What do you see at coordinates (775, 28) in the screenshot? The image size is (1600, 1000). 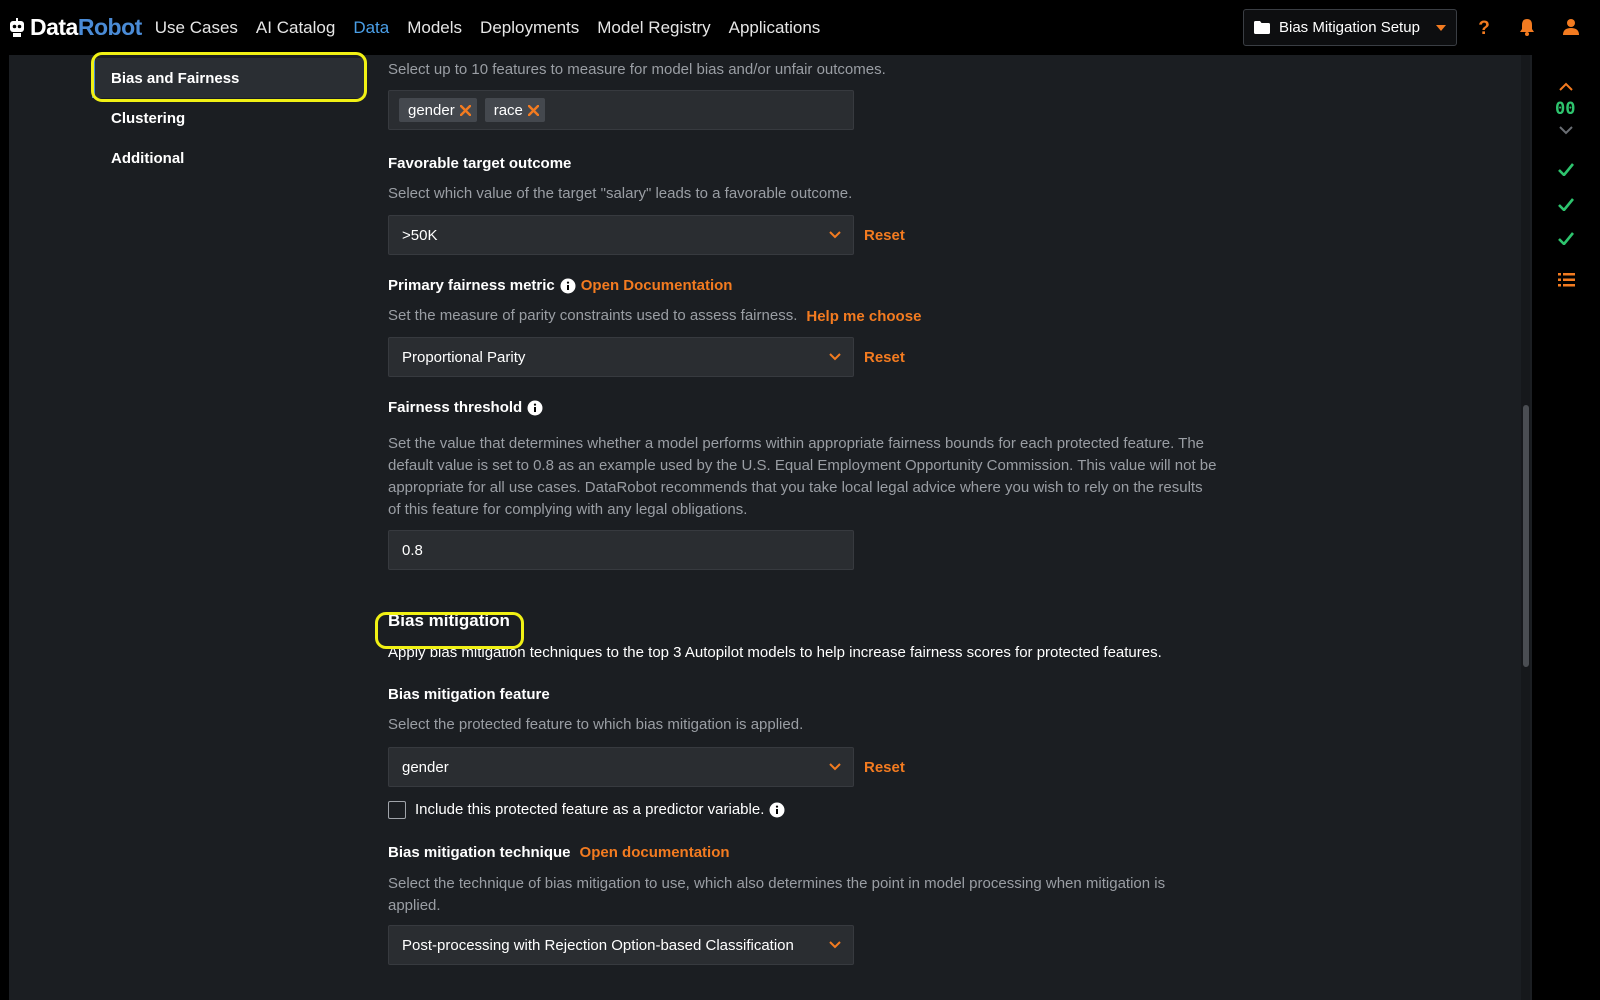 I see `nav-applications: Applications` at bounding box center [775, 28].